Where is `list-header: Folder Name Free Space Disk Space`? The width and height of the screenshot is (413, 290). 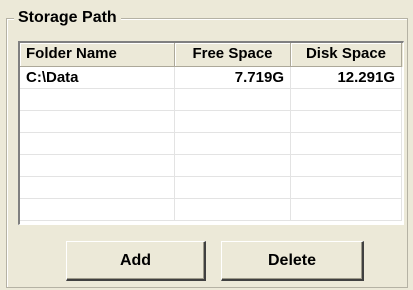 list-header: Folder Name Free Space Disk Space is located at coordinates (211, 55).